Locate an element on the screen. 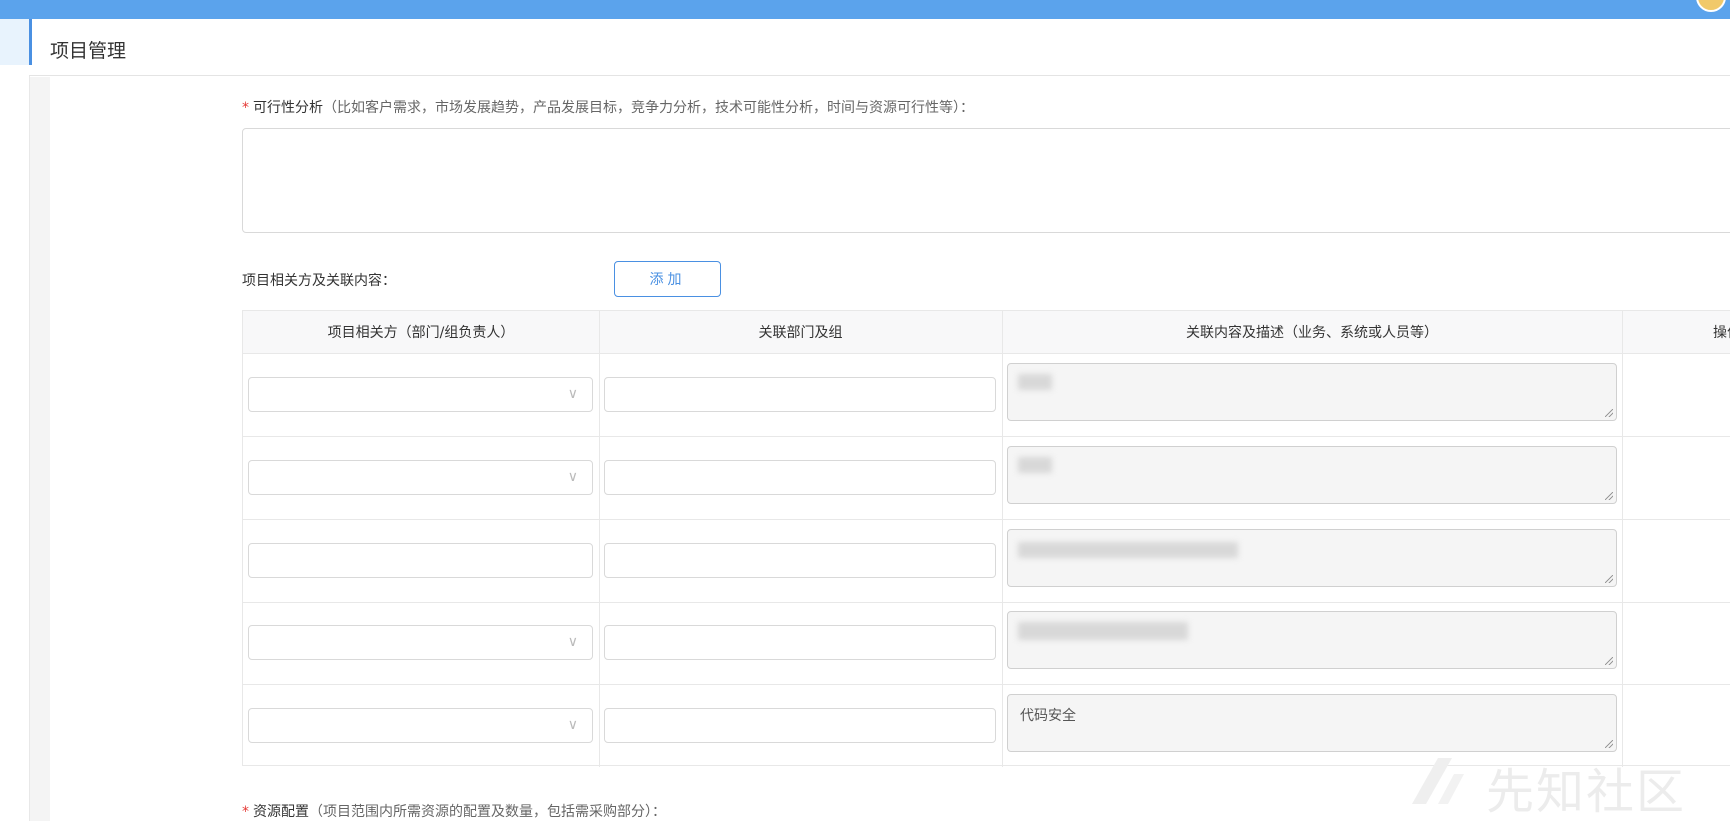  user-avatar-icon is located at coordinates (1711, 6).